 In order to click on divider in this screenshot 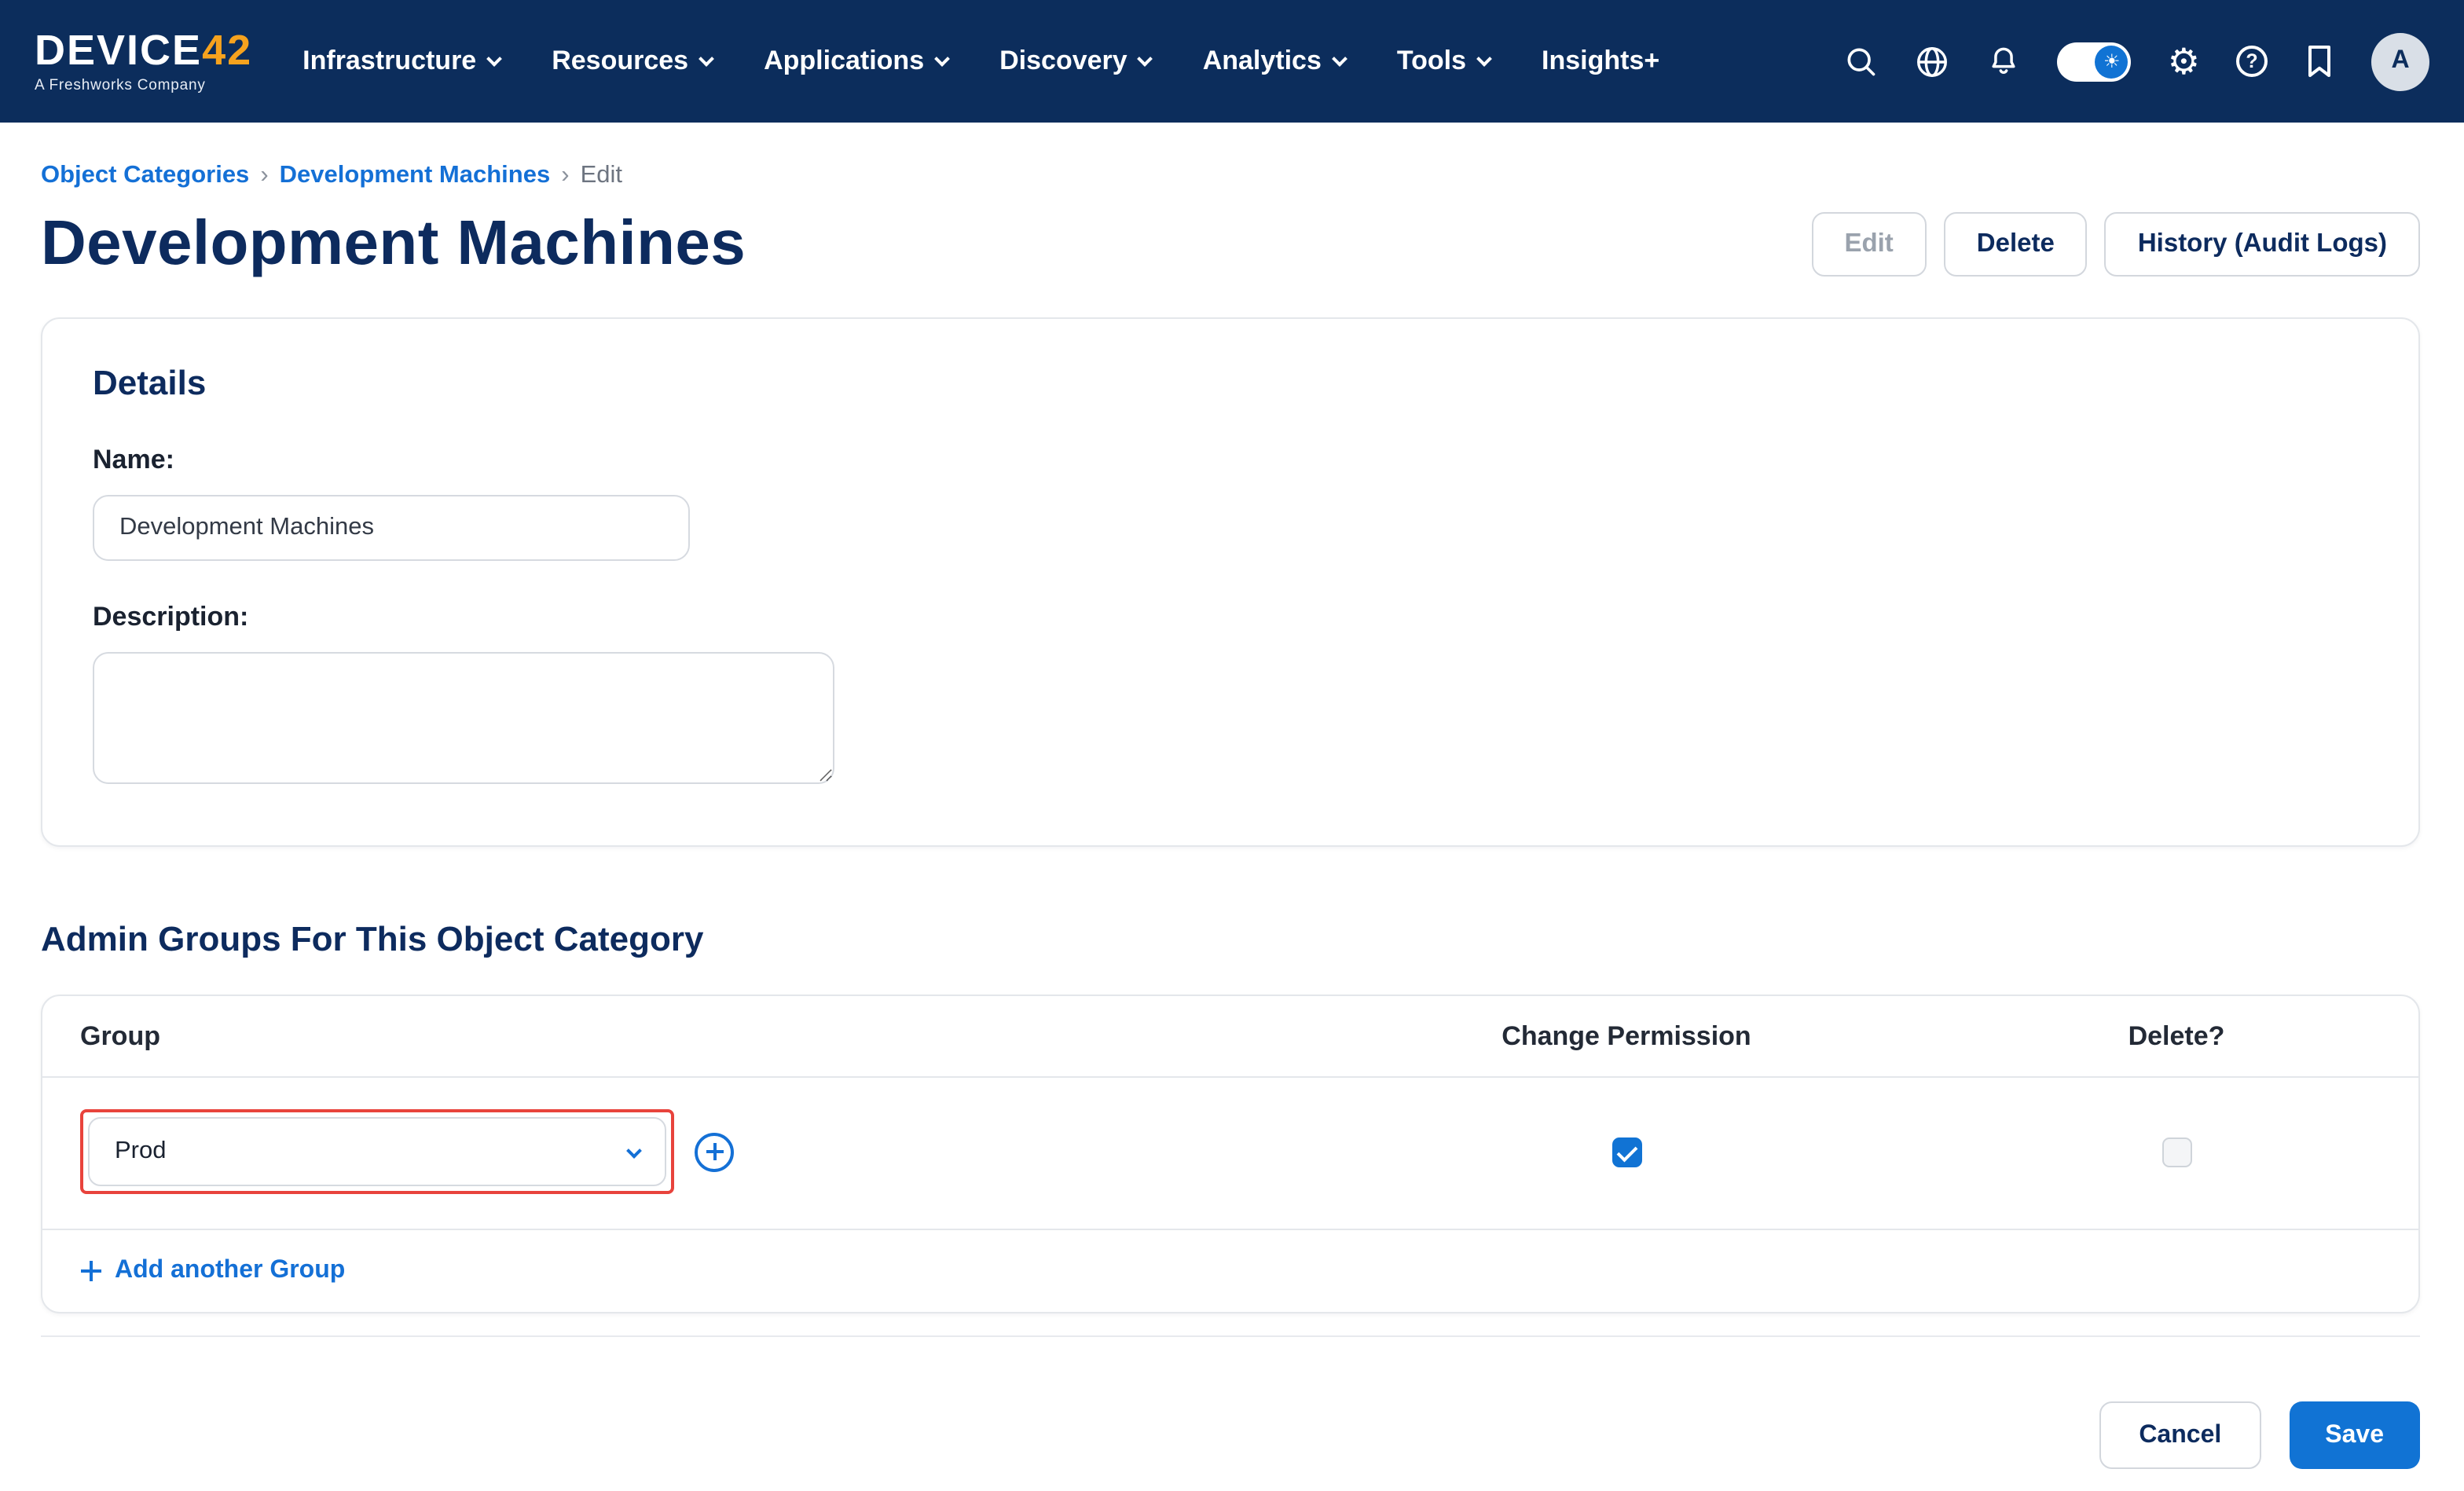, I will do `click(1230, 1336)`.